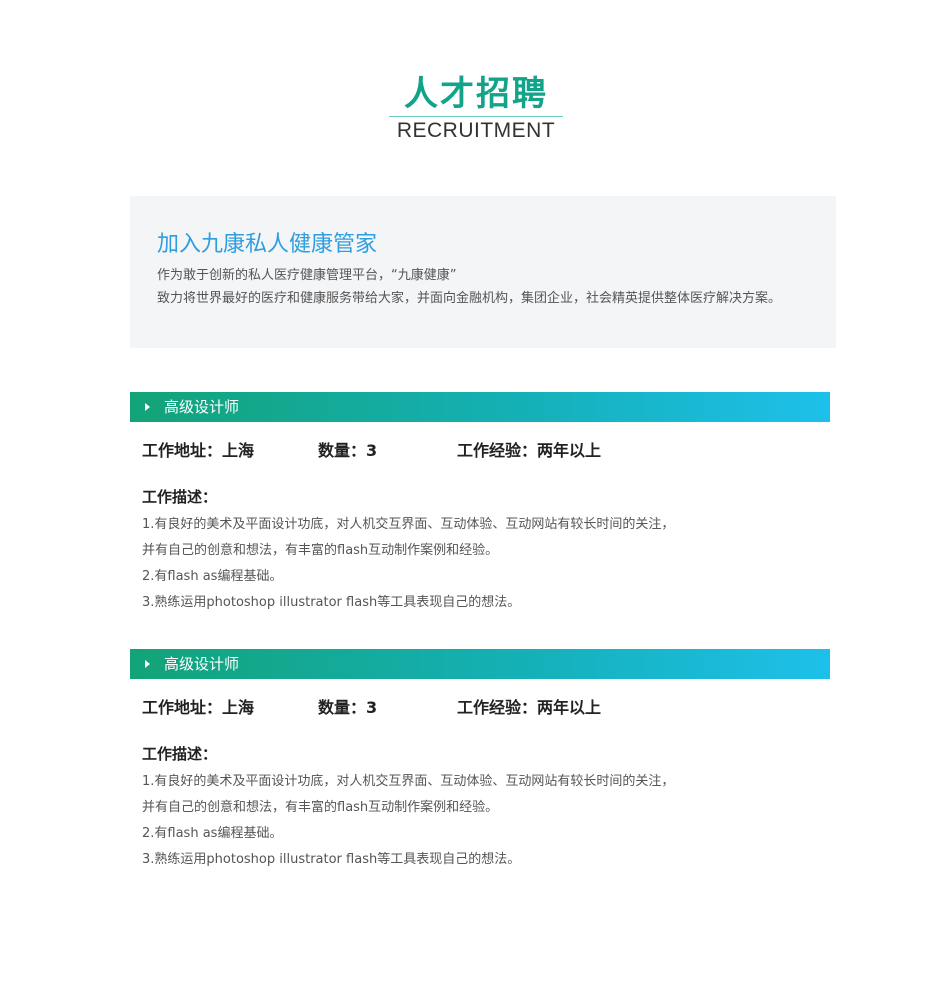 The height and width of the screenshot is (986, 952). I want to click on page-subtitle: RECRUITMENT, so click(476, 130).